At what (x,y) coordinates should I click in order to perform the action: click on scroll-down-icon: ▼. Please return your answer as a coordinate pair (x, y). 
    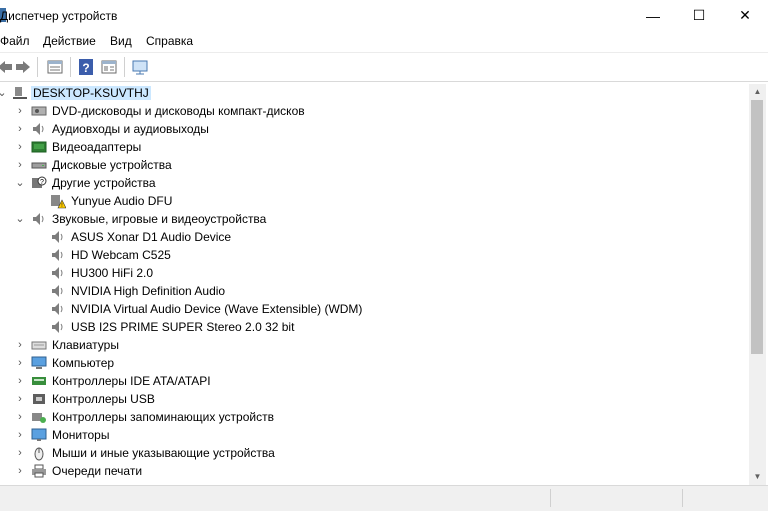
    Looking at the image, I should click on (757, 477).